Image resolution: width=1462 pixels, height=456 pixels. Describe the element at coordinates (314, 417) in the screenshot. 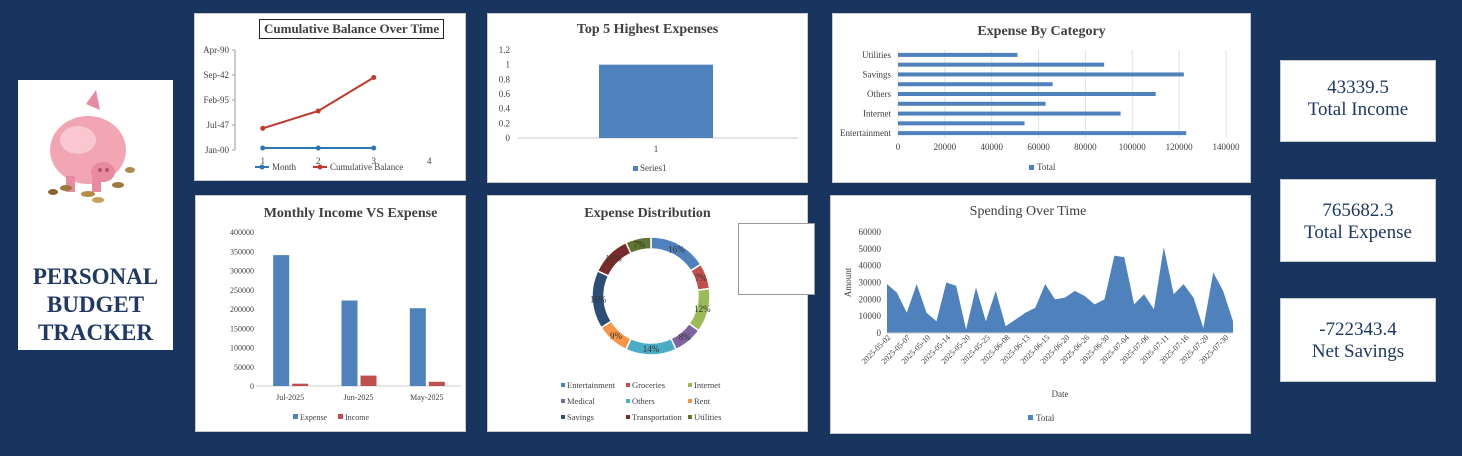

I see `legend-label: Expense` at that location.